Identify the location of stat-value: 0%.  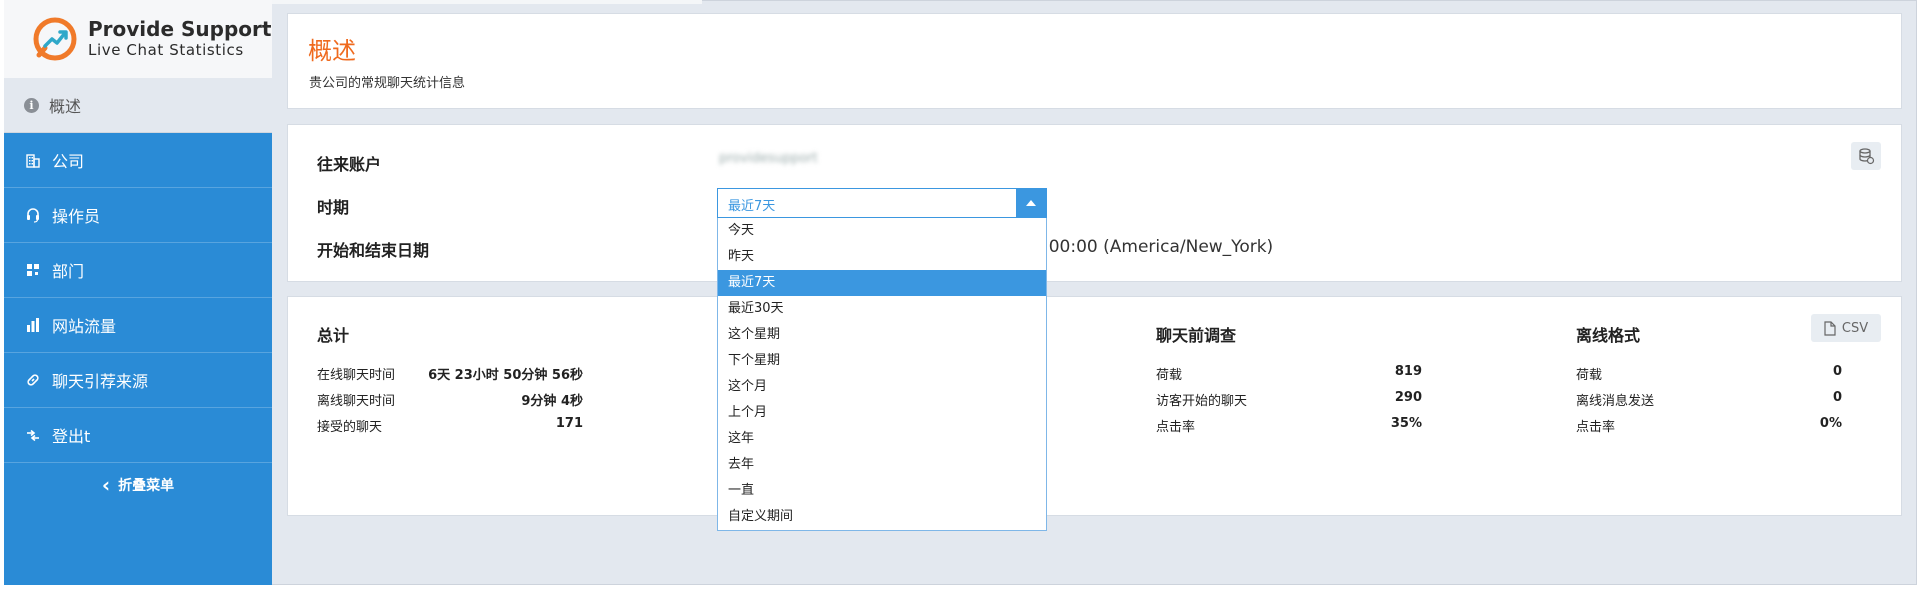
(1830, 423).